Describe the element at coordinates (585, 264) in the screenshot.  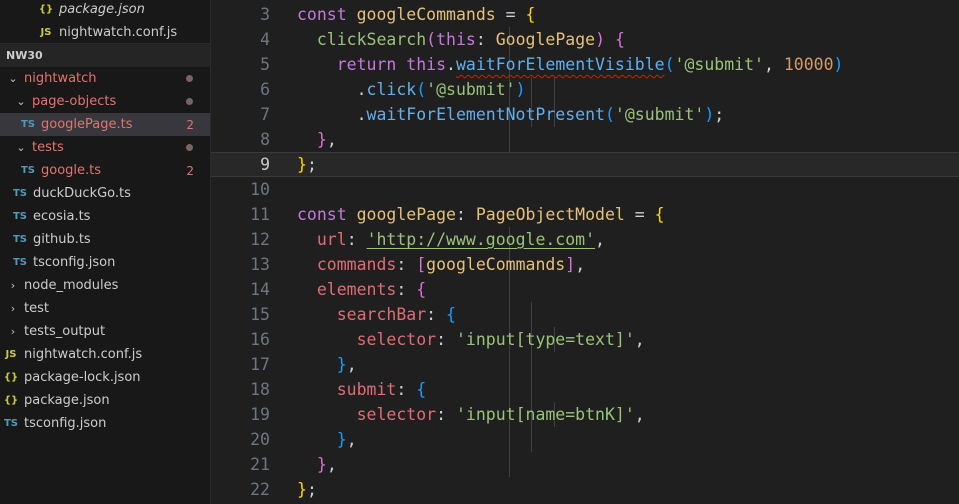
I see `code-line: 13 commands: [googleCommands],` at that location.